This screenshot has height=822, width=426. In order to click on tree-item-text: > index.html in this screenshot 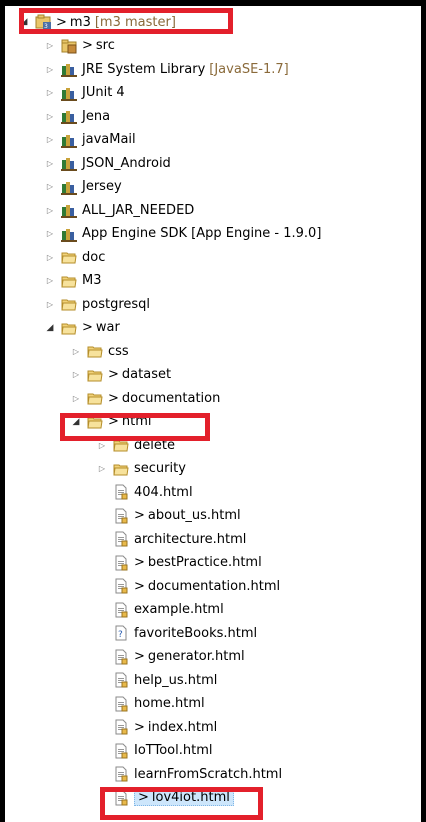, I will do `click(175, 727)`.